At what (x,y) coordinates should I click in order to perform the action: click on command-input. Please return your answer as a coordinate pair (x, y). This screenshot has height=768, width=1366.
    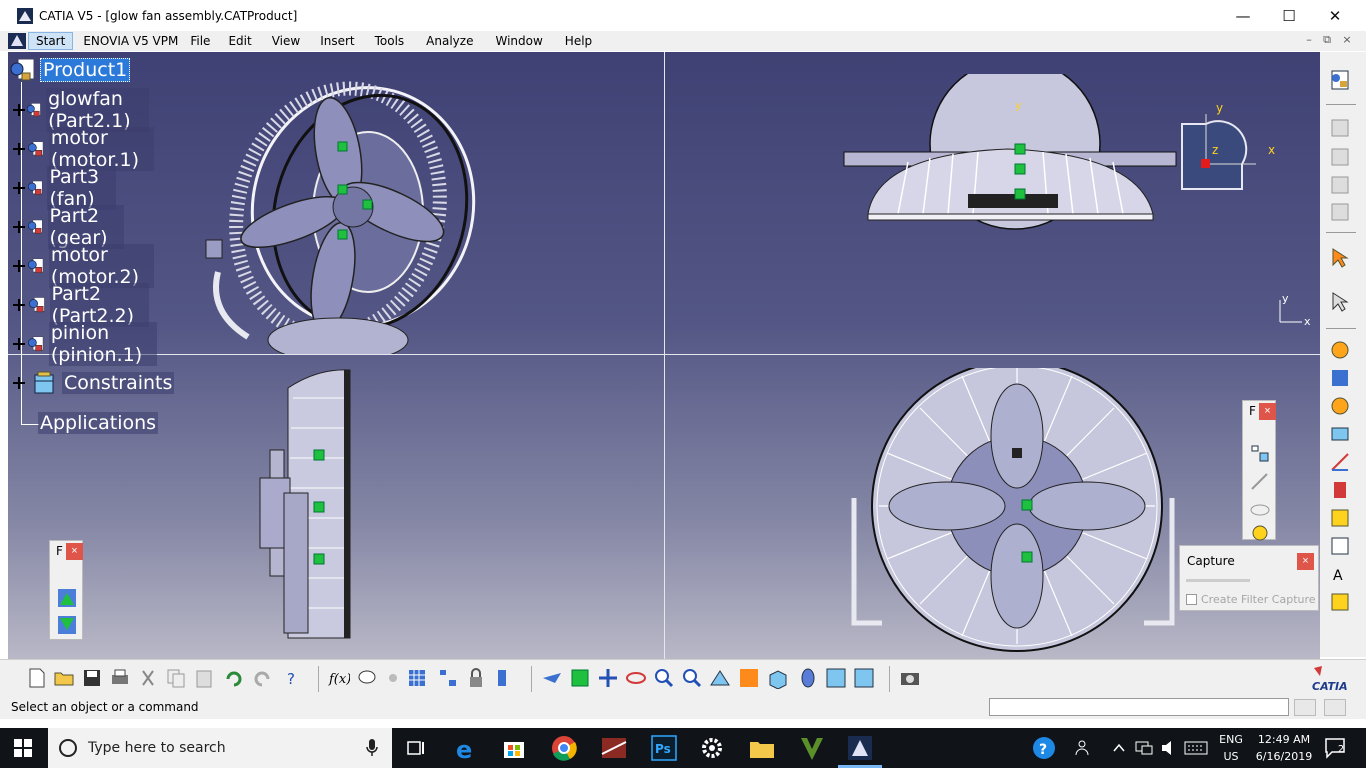
    Looking at the image, I should click on (1139, 707).